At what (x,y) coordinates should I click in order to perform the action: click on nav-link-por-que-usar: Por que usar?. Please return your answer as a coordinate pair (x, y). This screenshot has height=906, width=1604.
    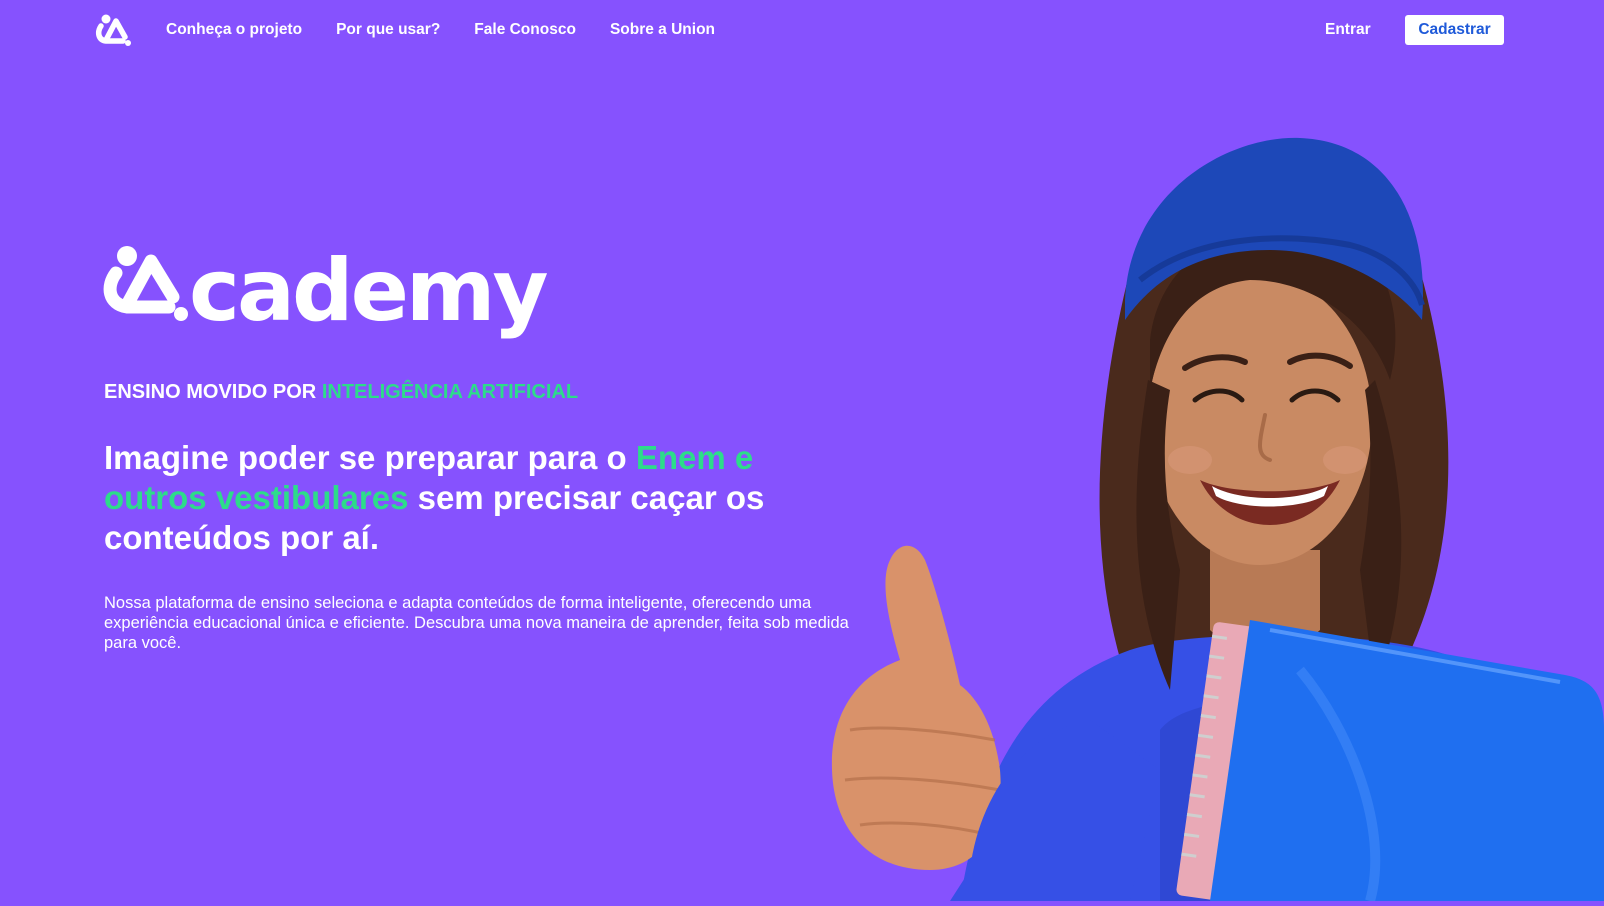
    Looking at the image, I should click on (388, 30).